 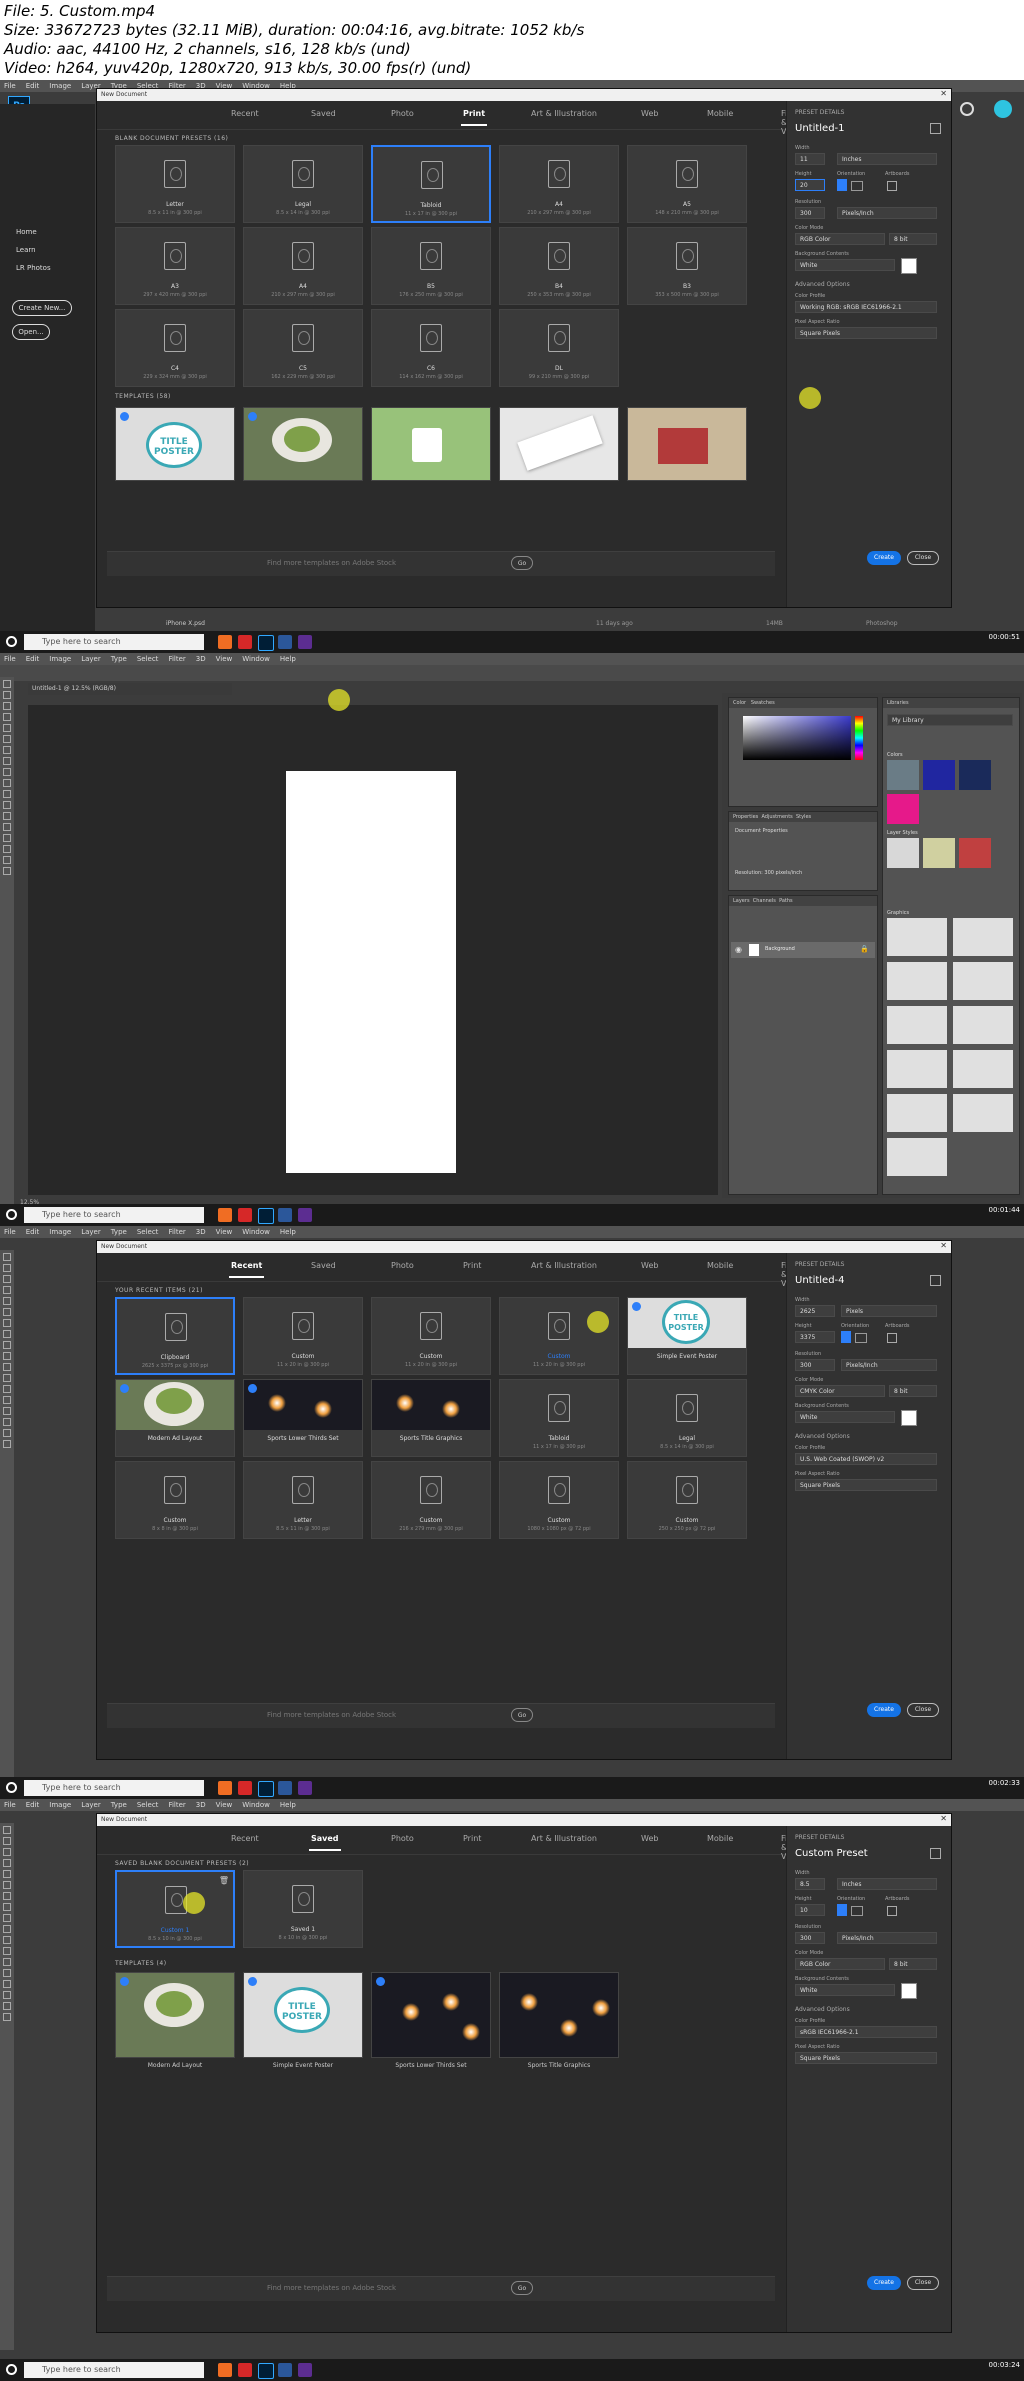 What do you see at coordinates (559, 1418) in the screenshot?
I see `recent-item-tile: Tabloid 11 x 17 in @ 300 ppi` at bounding box center [559, 1418].